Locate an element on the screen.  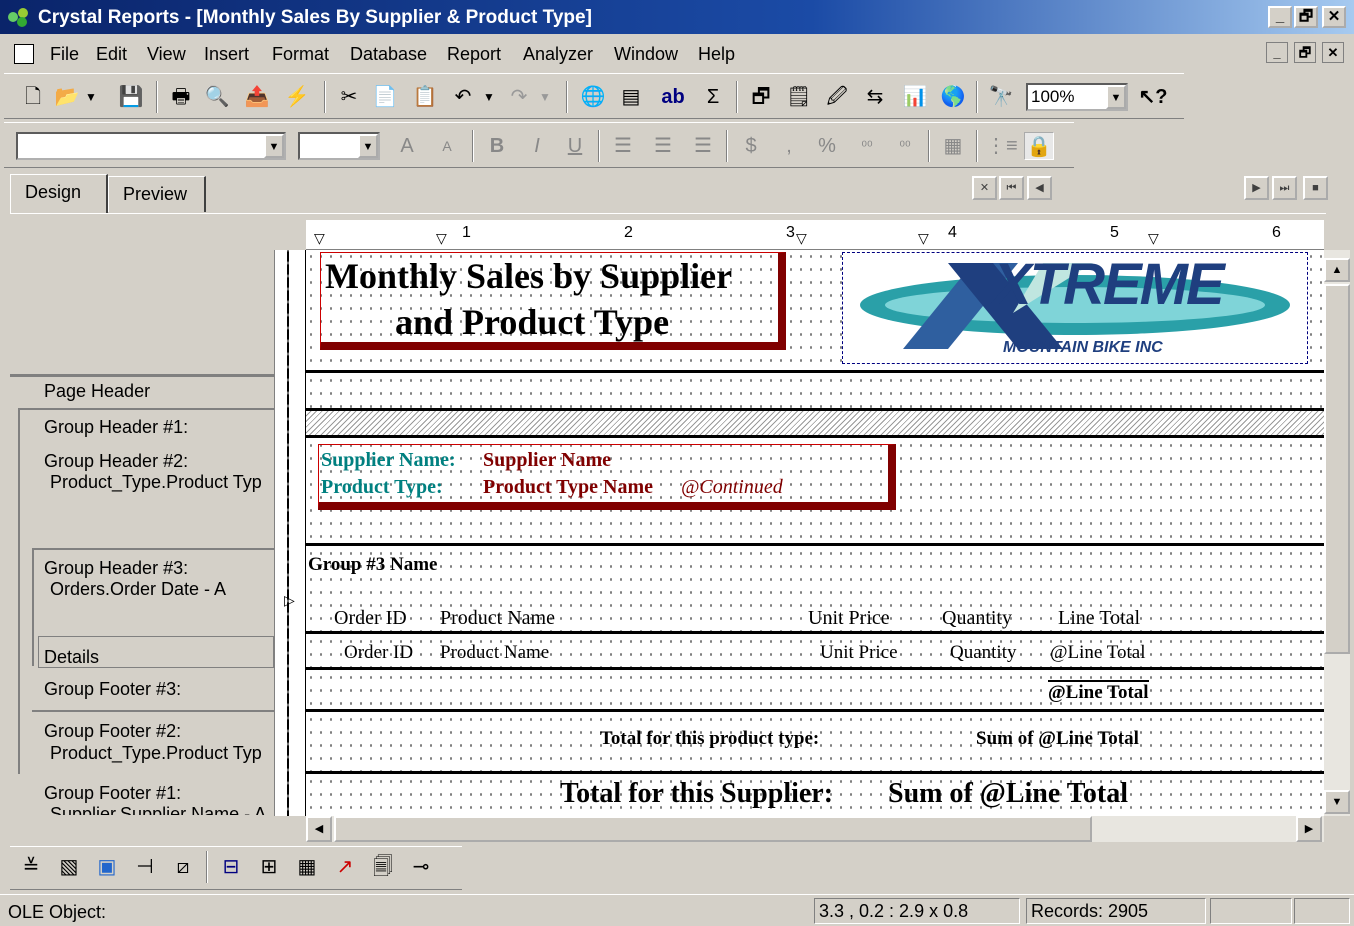
undo-dropdown-icon: ▼ is located at coordinates (489, 97).